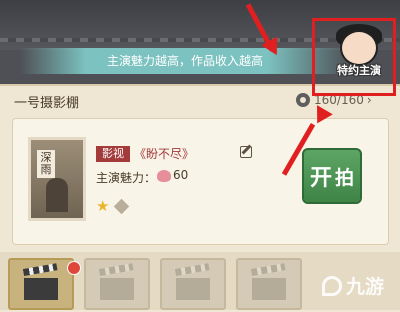 This screenshot has height=312, width=400. What do you see at coordinates (164, 154) in the screenshot?
I see `film-name: 《盼不尽》` at bounding box center [164, 154].